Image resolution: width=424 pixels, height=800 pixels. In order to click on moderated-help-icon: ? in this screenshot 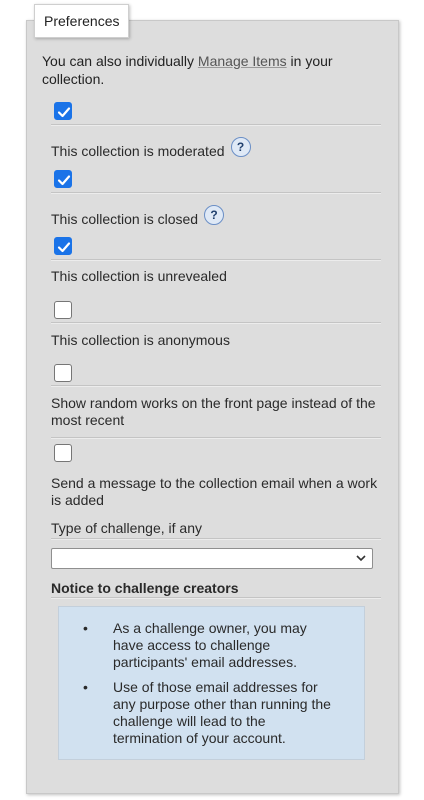, I will do `click(240, 147)`.